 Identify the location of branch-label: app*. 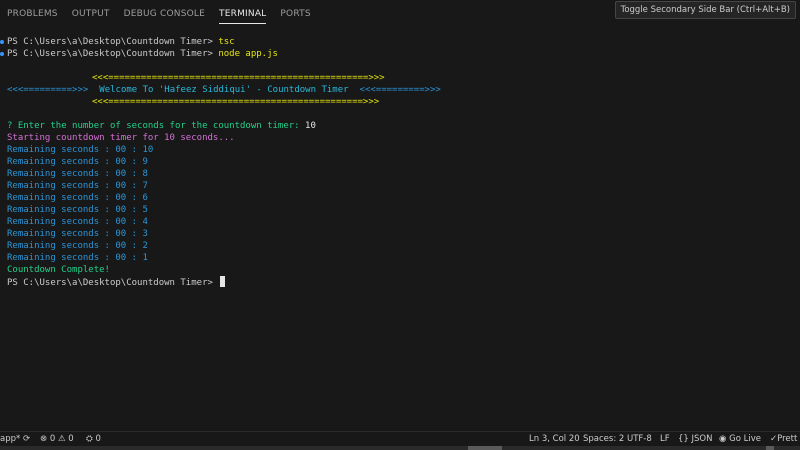
(10, 439).